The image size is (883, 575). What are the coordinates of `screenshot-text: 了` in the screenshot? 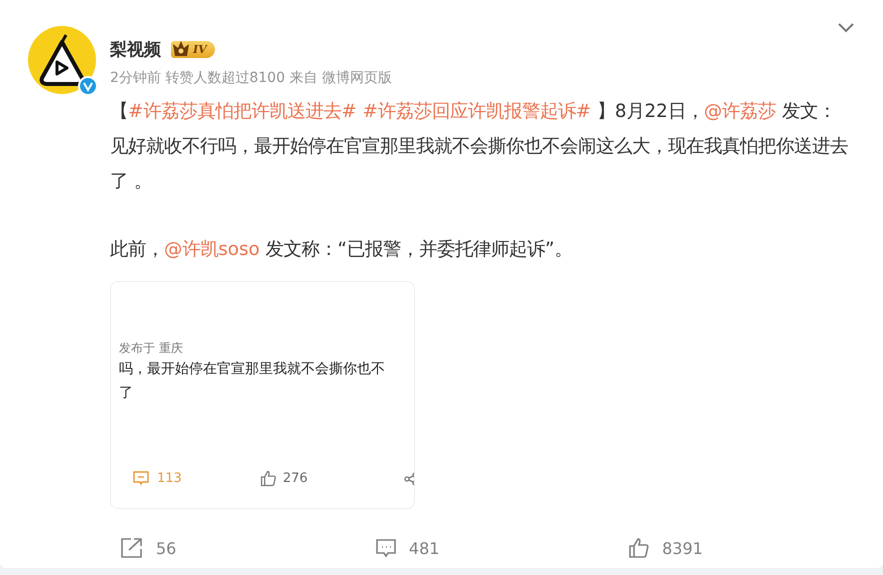 It's located at (126, 393).